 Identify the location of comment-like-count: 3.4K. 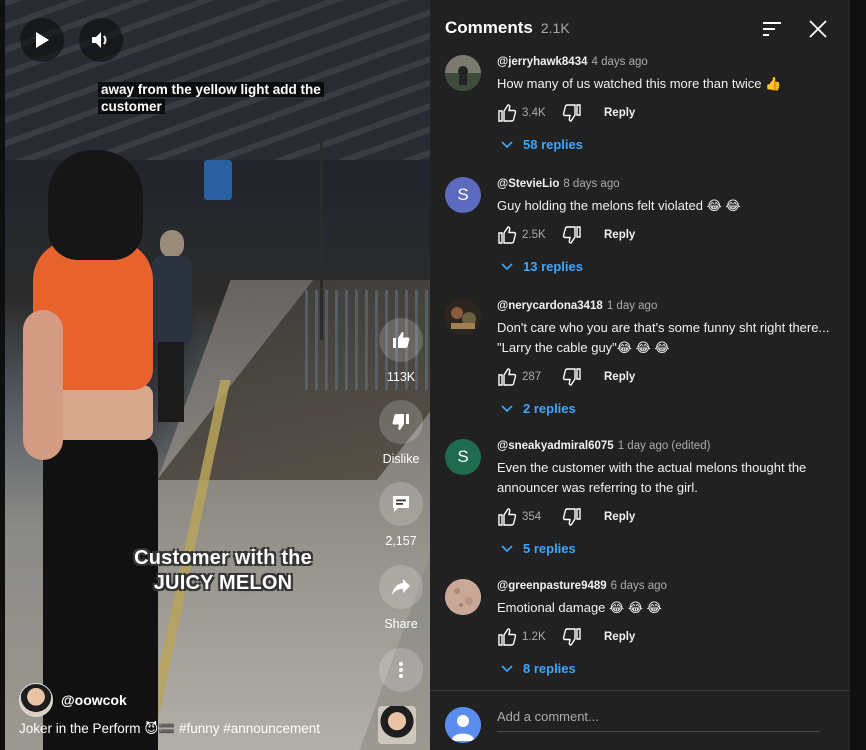
(534, 113).